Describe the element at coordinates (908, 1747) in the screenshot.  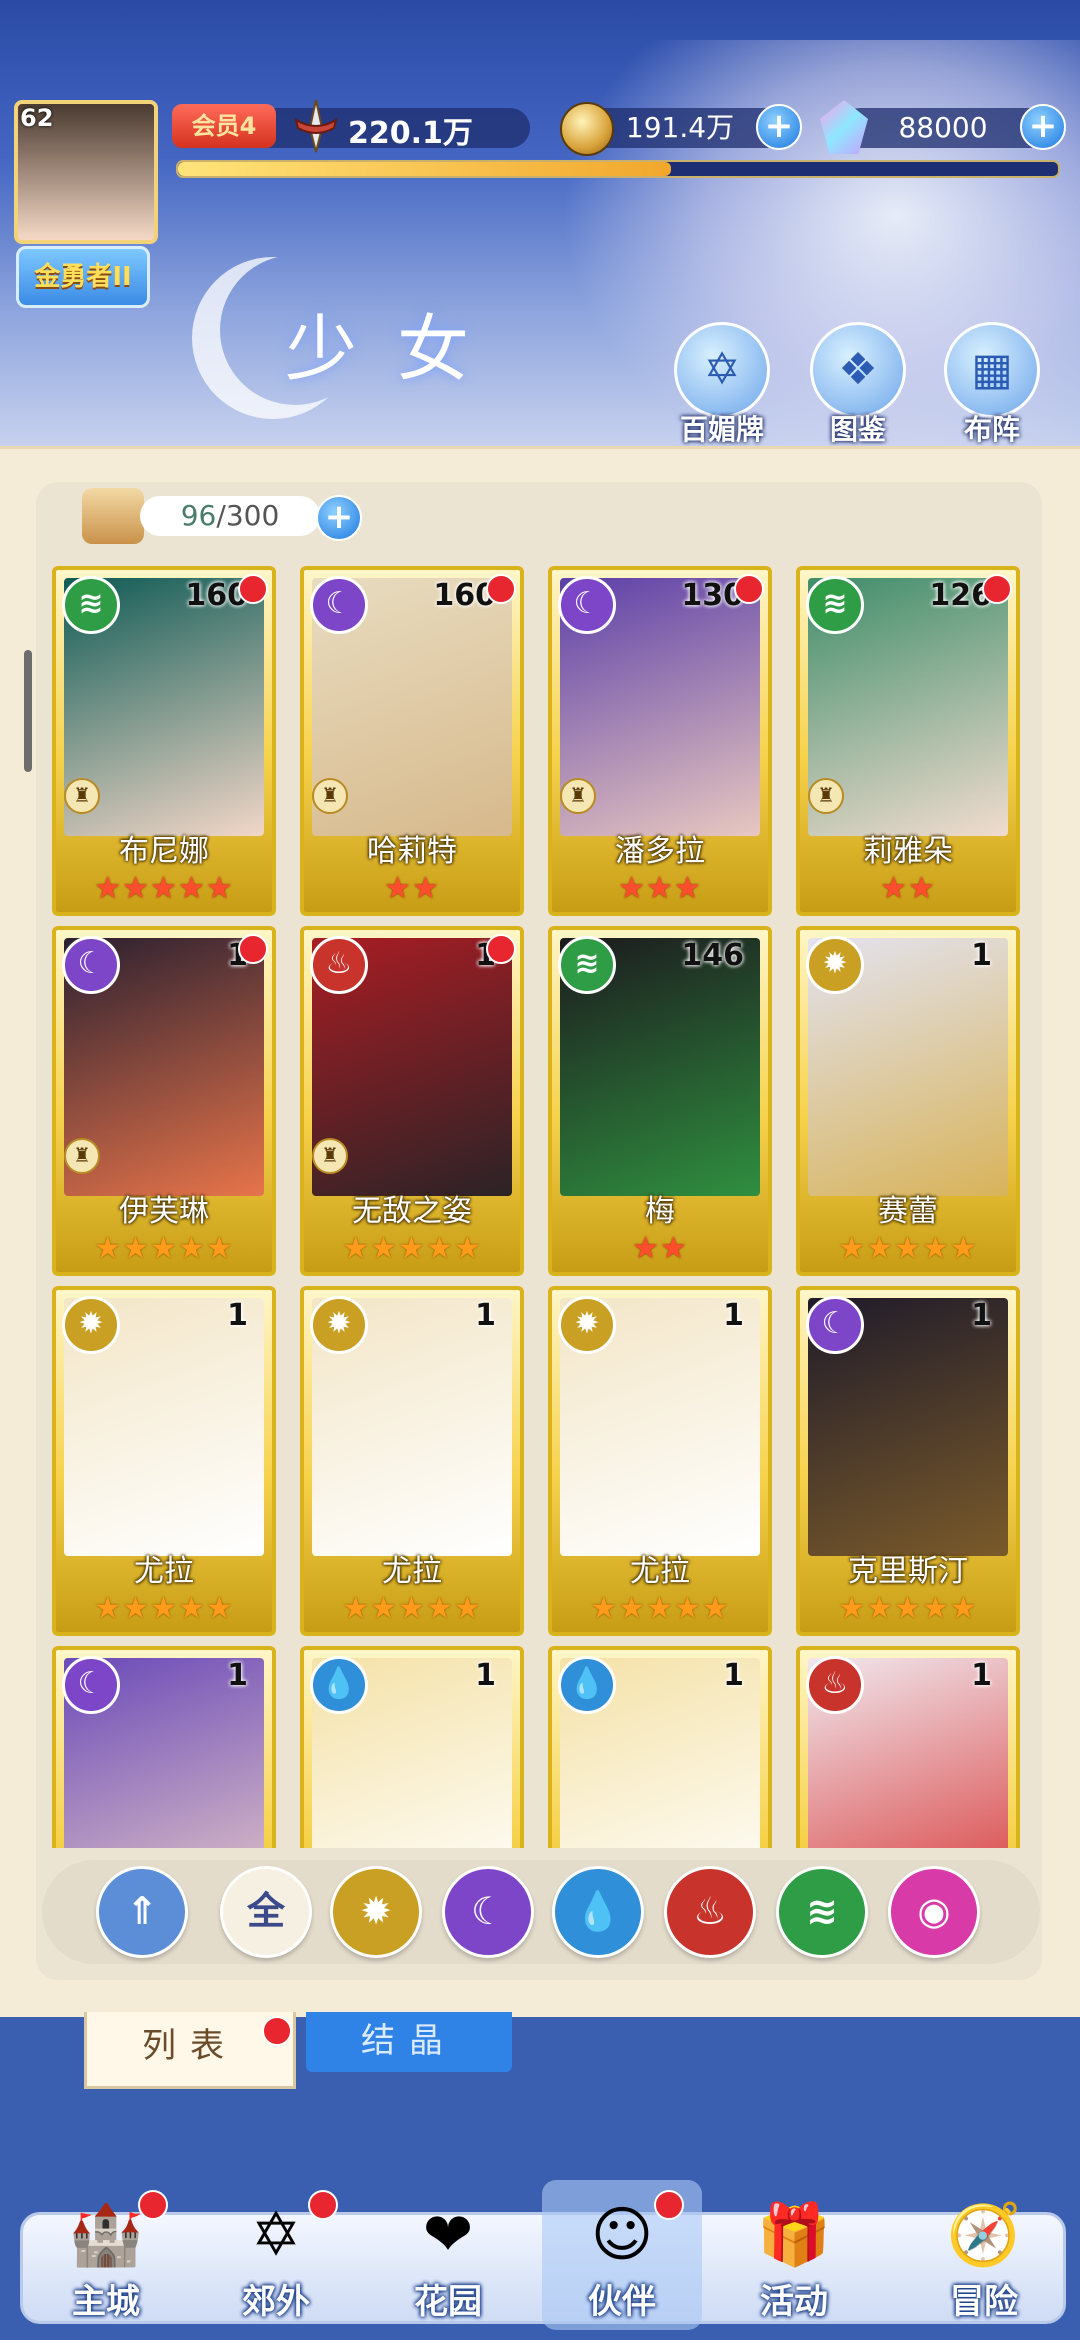
I see `character-card: ♨ 1` at that location.